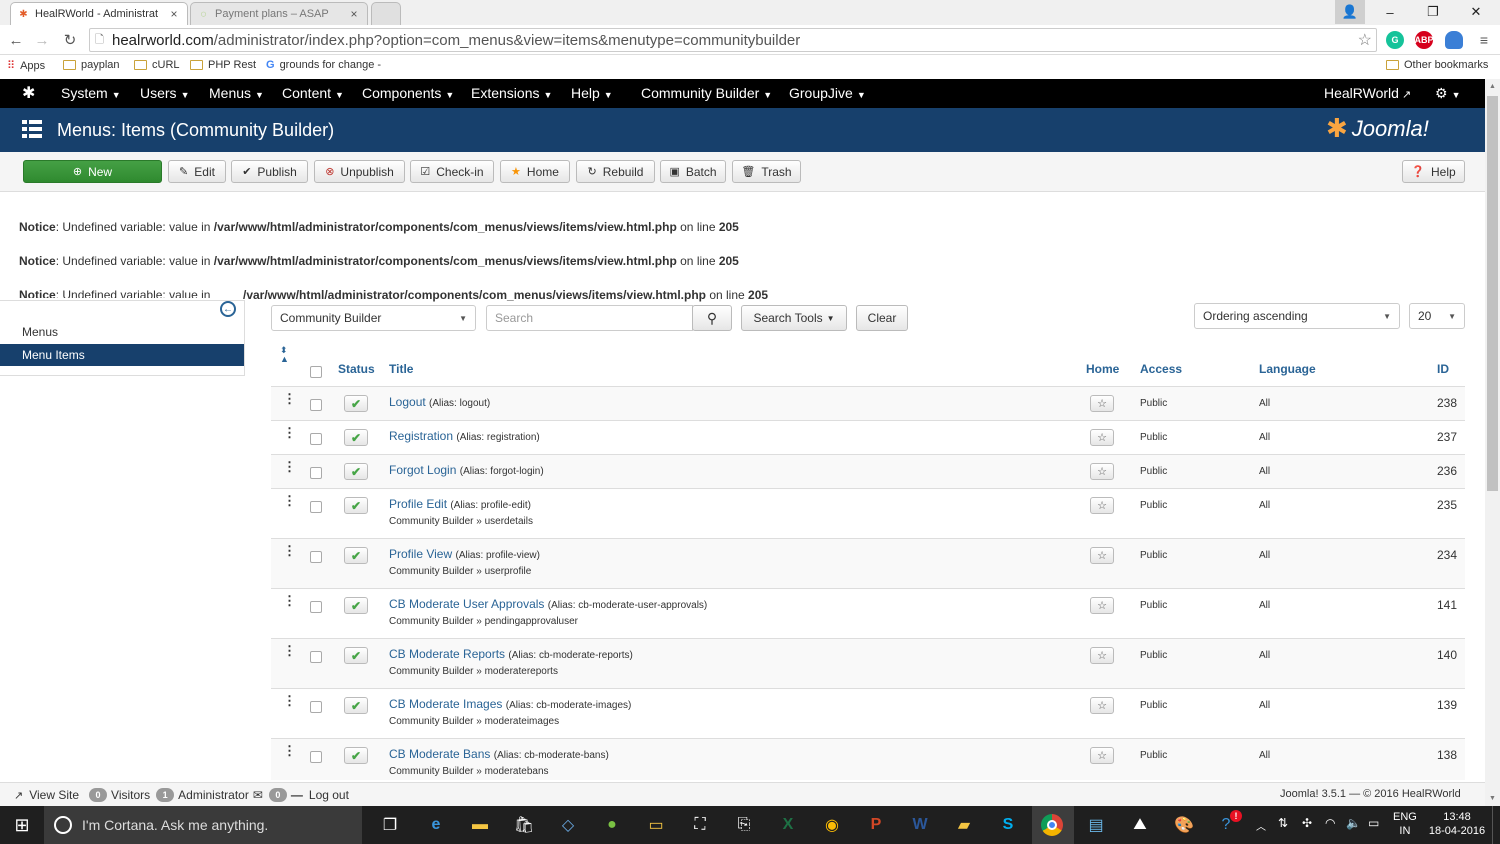  I want to click on item-title-link: Logout, so click(407, 402).